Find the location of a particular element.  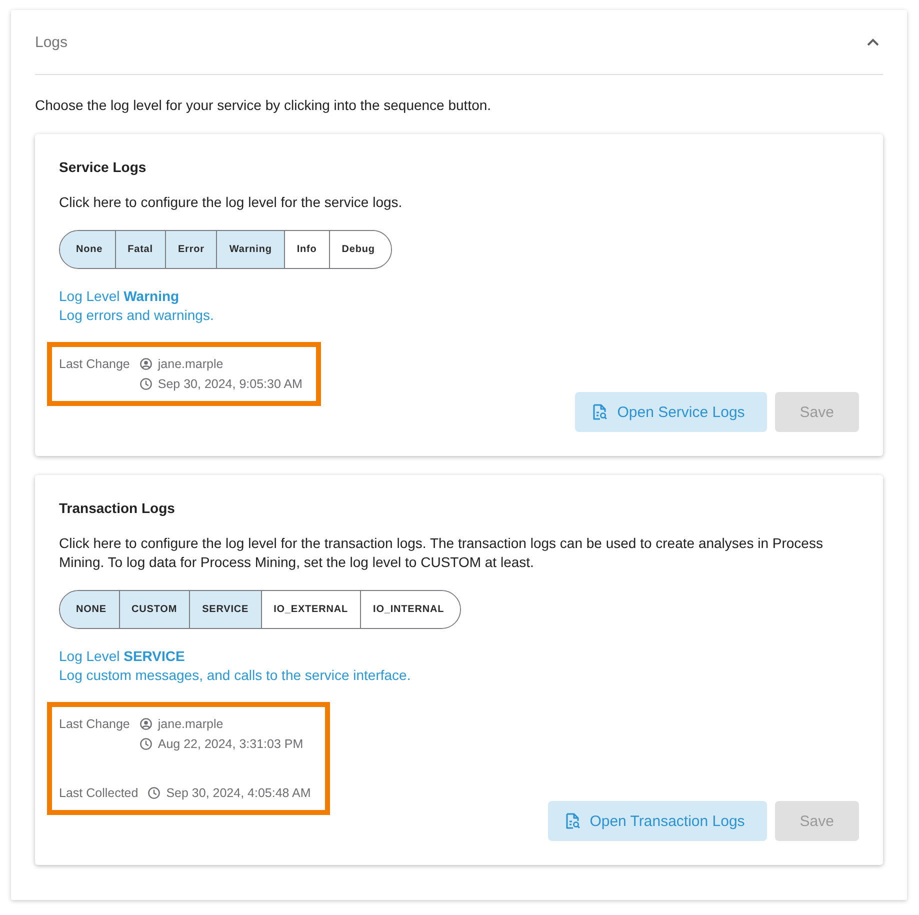

log-level-label: Log Level Warning is located at coordinates (119, 296).